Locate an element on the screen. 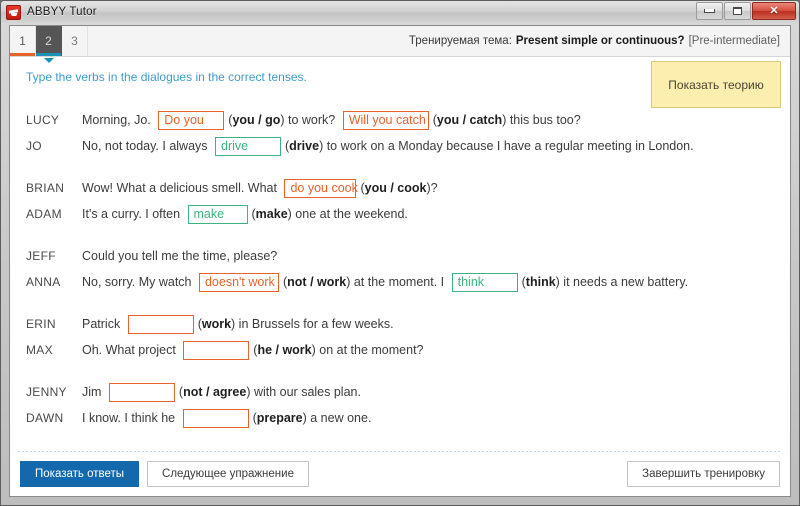 The height and width of the screenshot is (506, 800). maximize-icon is located at coordinates (737, 11).